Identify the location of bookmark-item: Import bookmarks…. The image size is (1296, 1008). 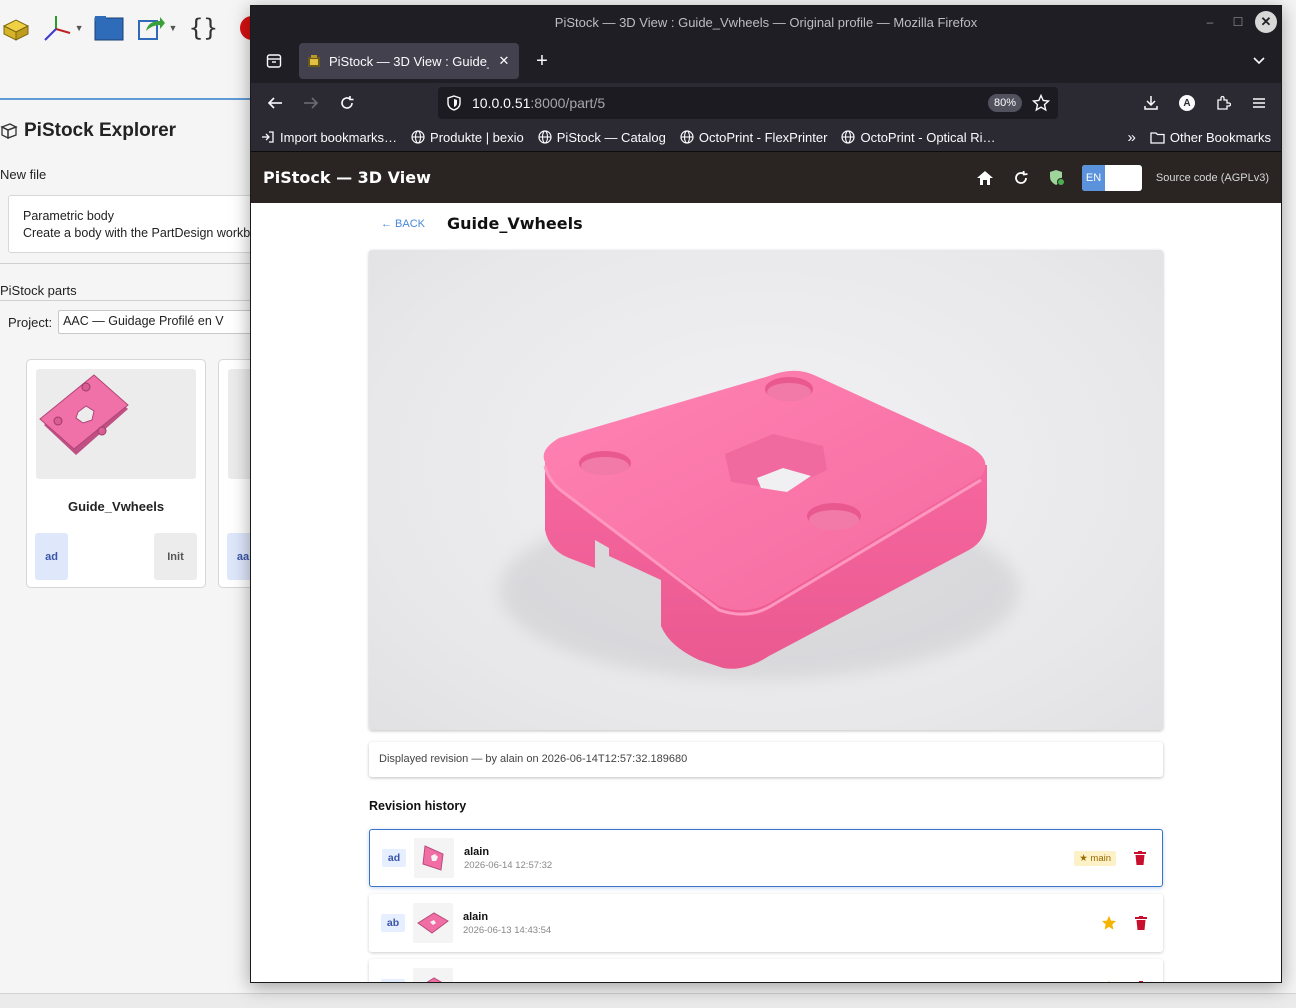
(329, 137).